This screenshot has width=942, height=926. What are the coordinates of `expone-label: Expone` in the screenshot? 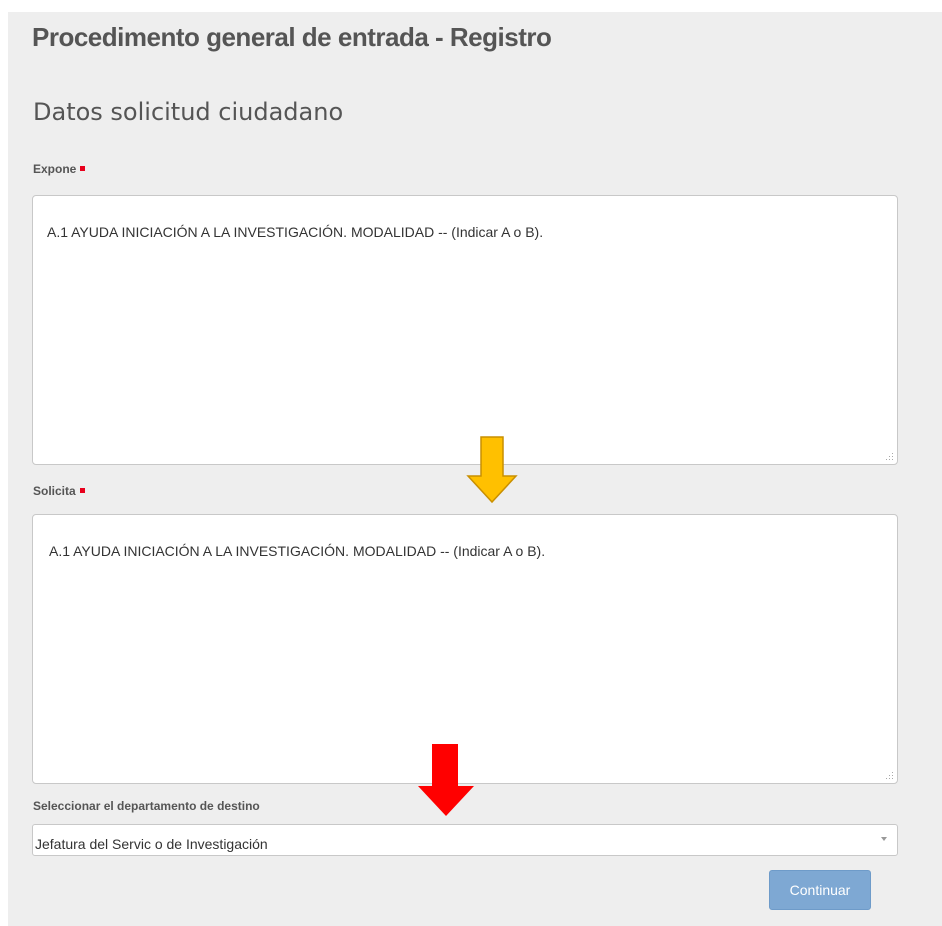 It's located at (59, 169).